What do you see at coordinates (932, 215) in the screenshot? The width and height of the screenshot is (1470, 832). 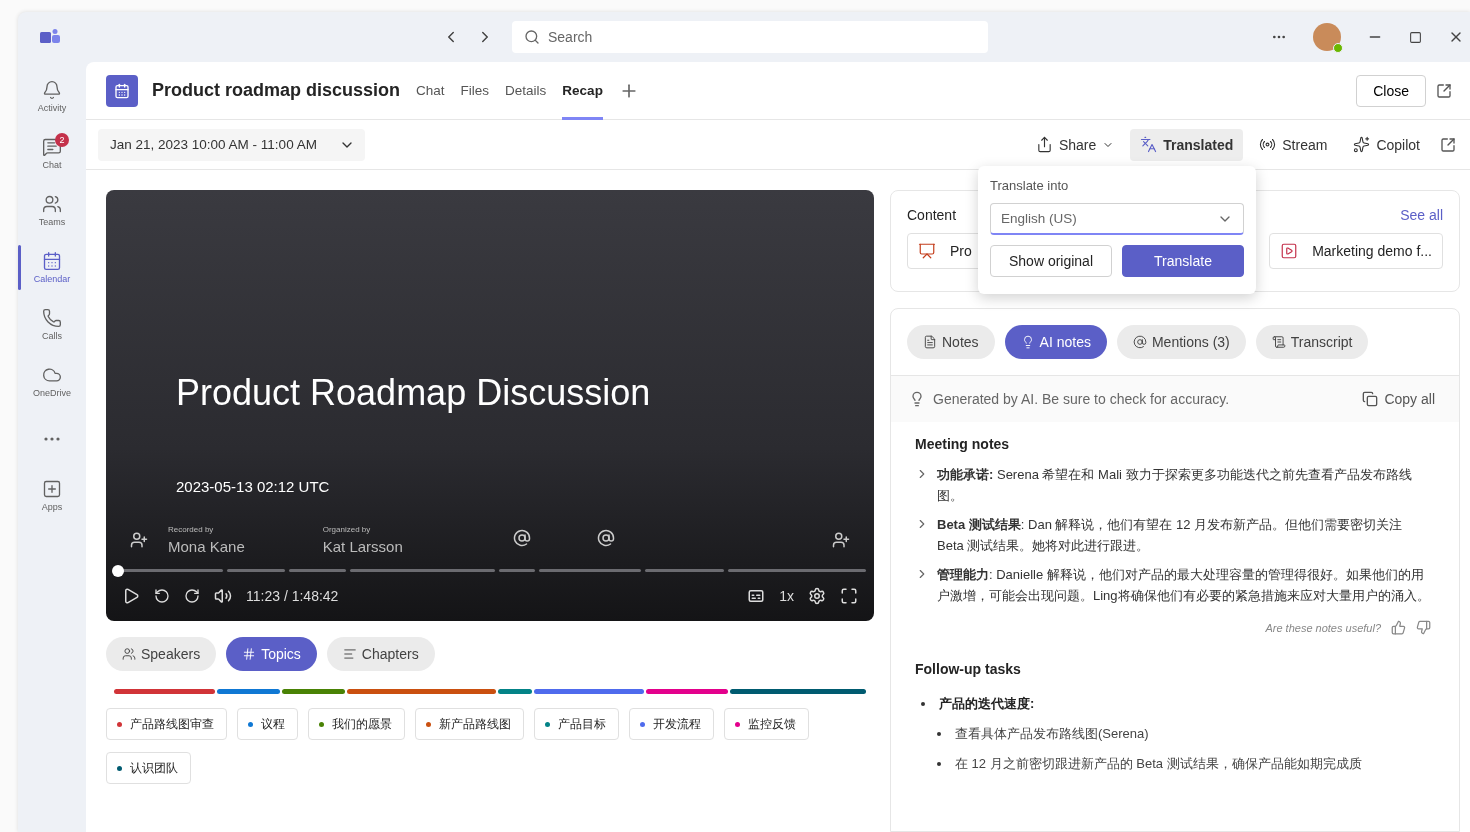 I see `content-title: Content` at bounding box center [932, 215].